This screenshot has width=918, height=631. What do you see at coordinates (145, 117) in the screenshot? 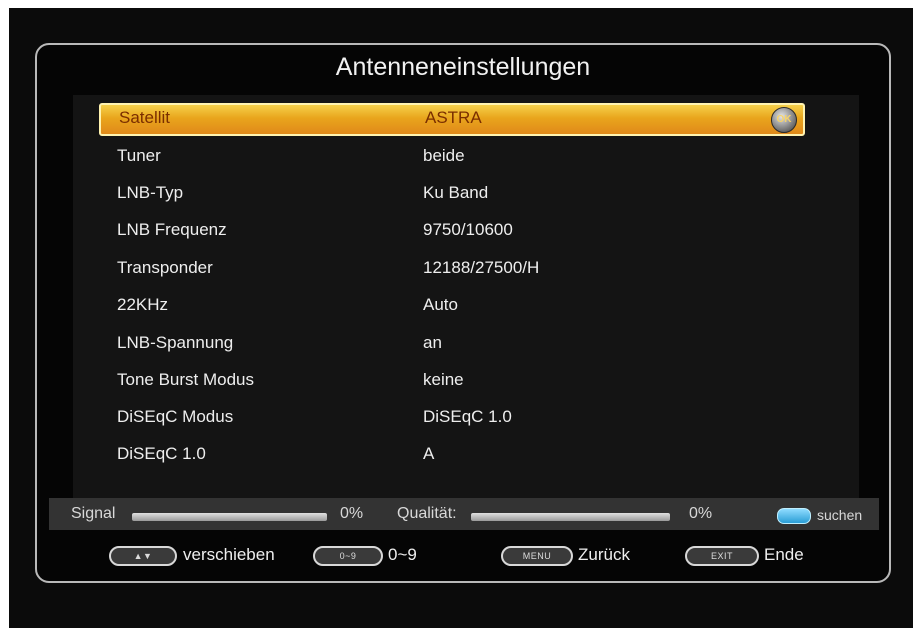
I see `setting-label: Satellit` at bounding box center [145, 117].